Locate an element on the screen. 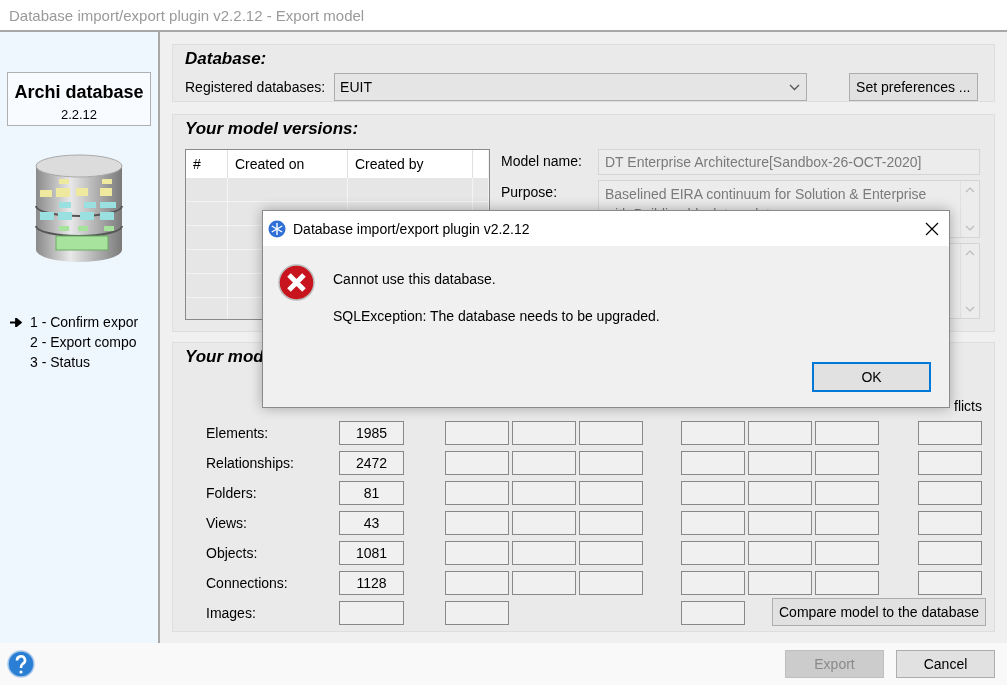 Image resolution: width=1007 pixels, height=685 pixels. close-icon is located at coordinates (932, 228).